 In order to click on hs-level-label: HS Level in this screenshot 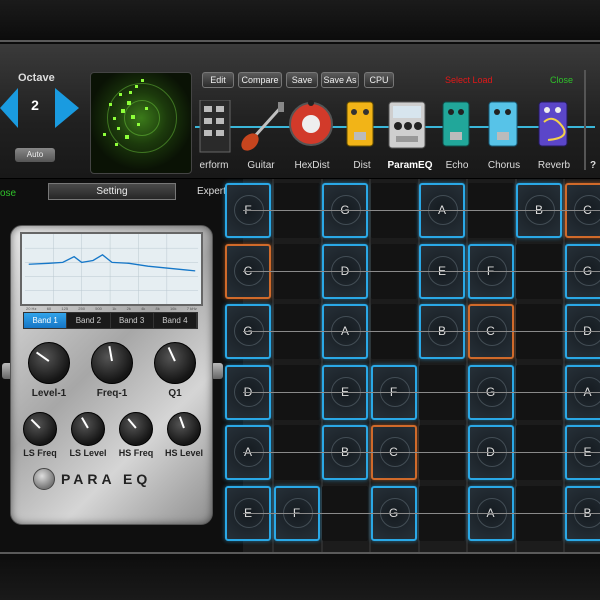, I will do `click(184, 453)`.